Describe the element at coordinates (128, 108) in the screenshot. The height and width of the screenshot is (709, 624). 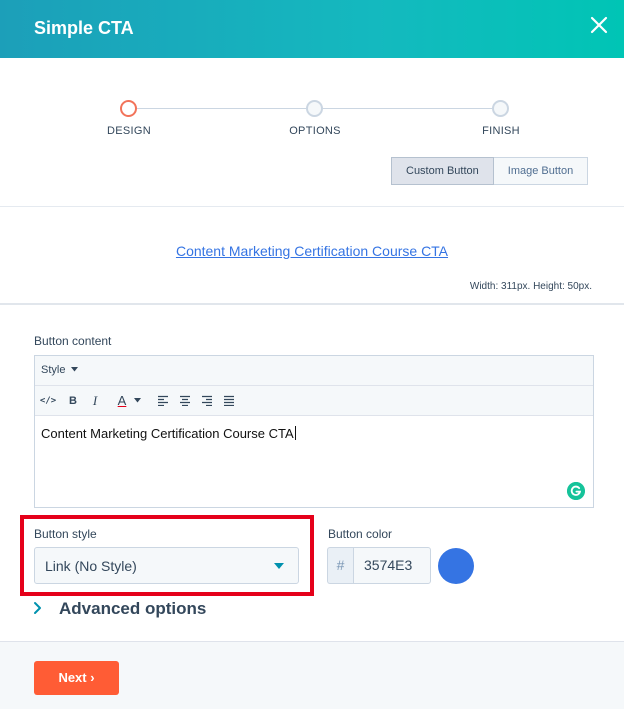
I see `step-design-indicator` at that location.